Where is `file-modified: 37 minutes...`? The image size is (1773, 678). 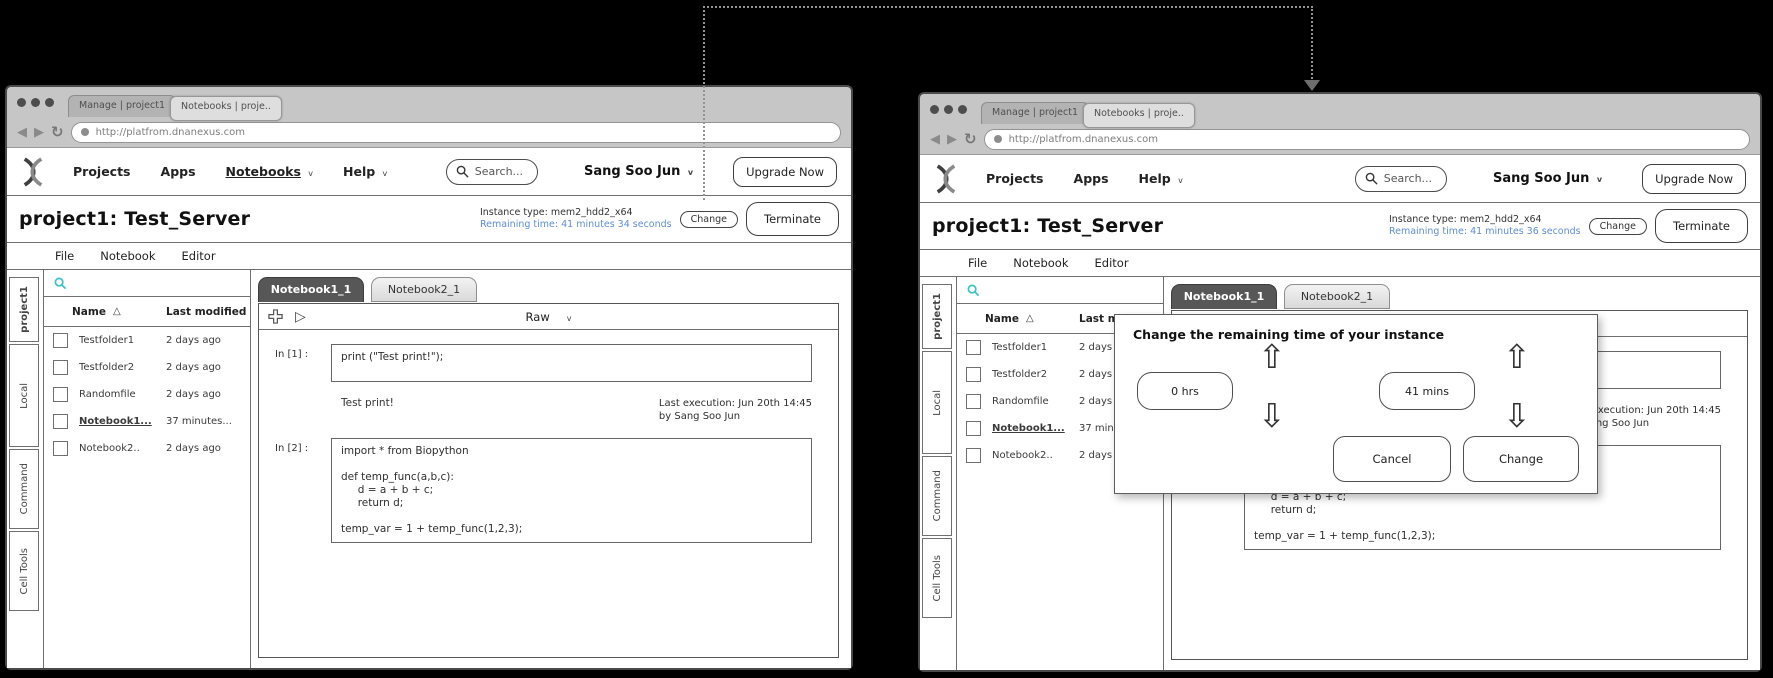 file-modified: 37 minutes... is located at coordinates (199, 421).